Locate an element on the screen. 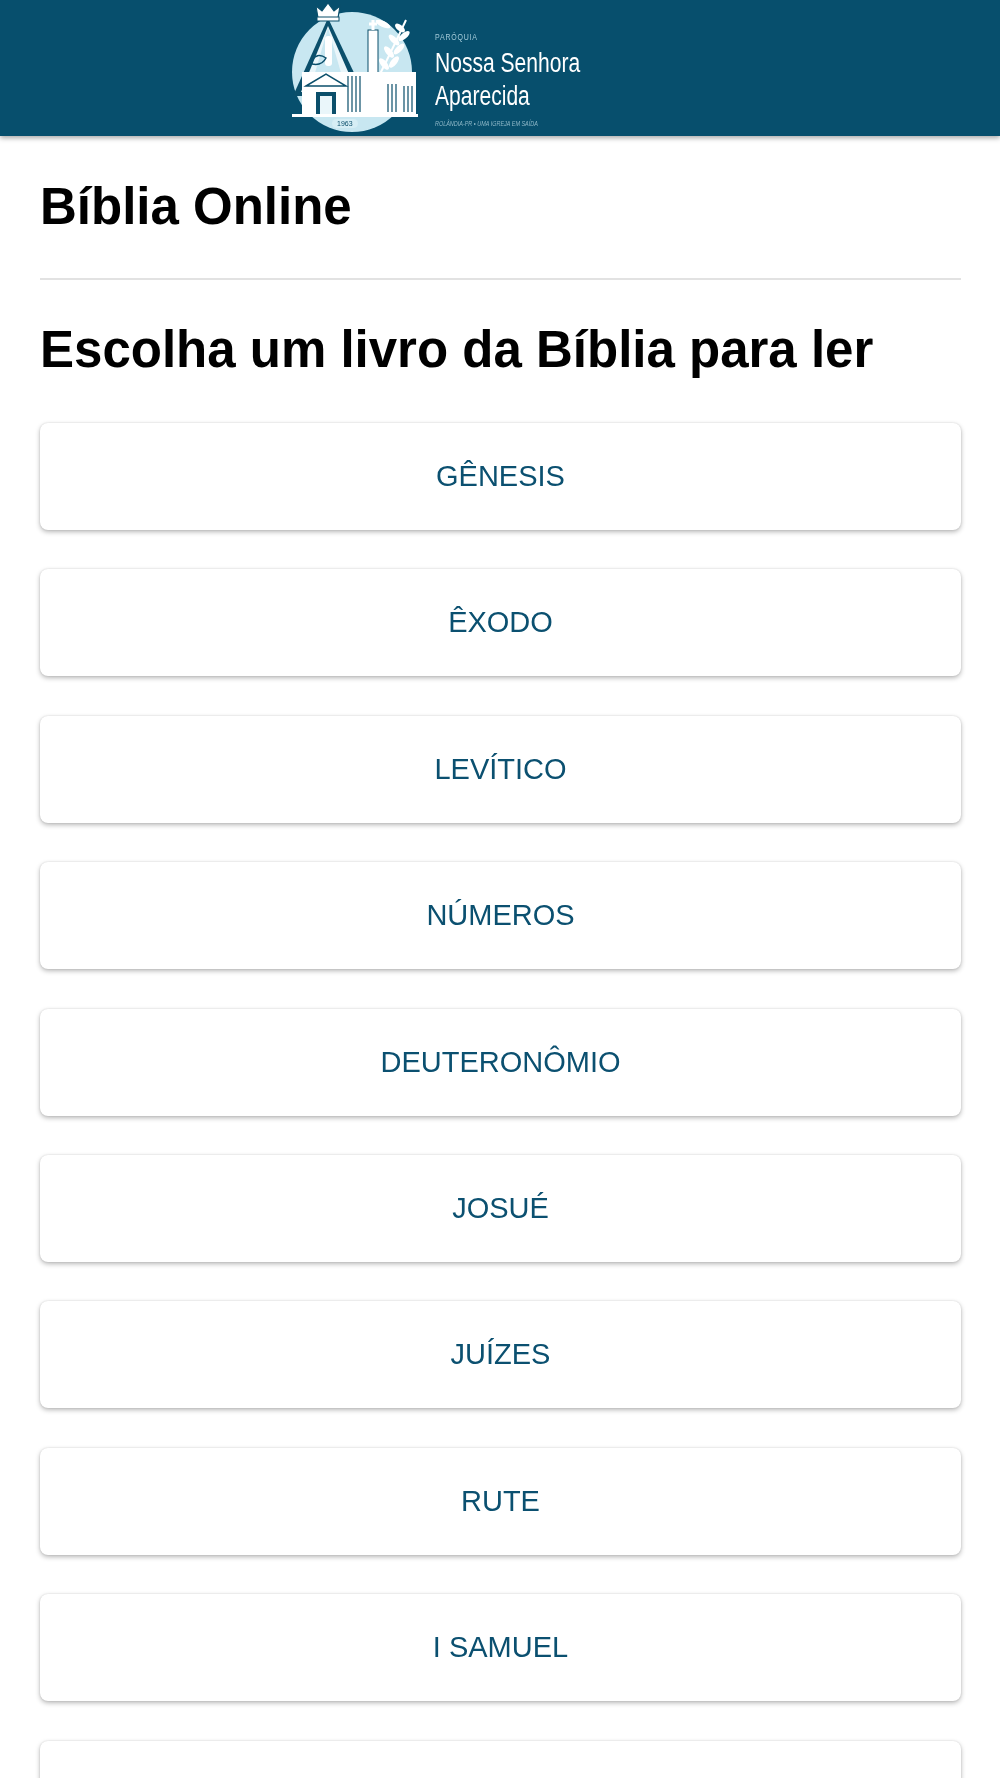  book-button: JUÍZES is located at coordinates (500, 1355).